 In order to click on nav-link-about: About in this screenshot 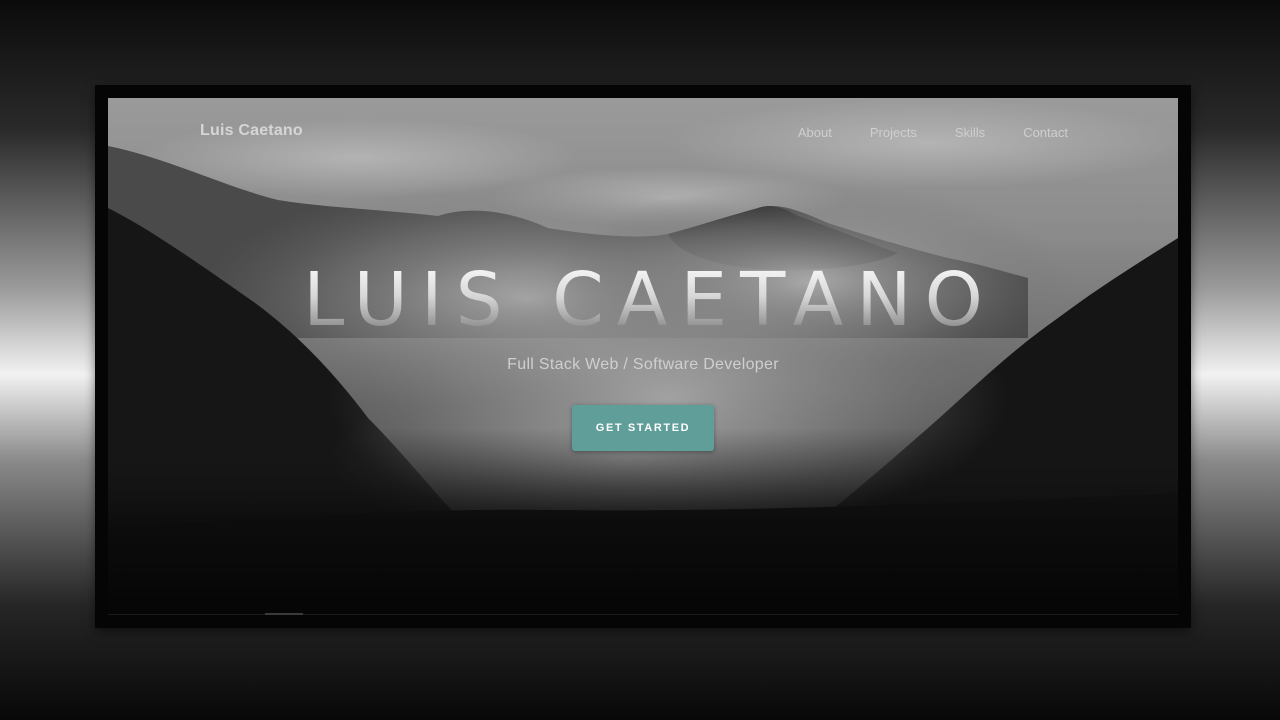, I will do `click(815, 132)`.